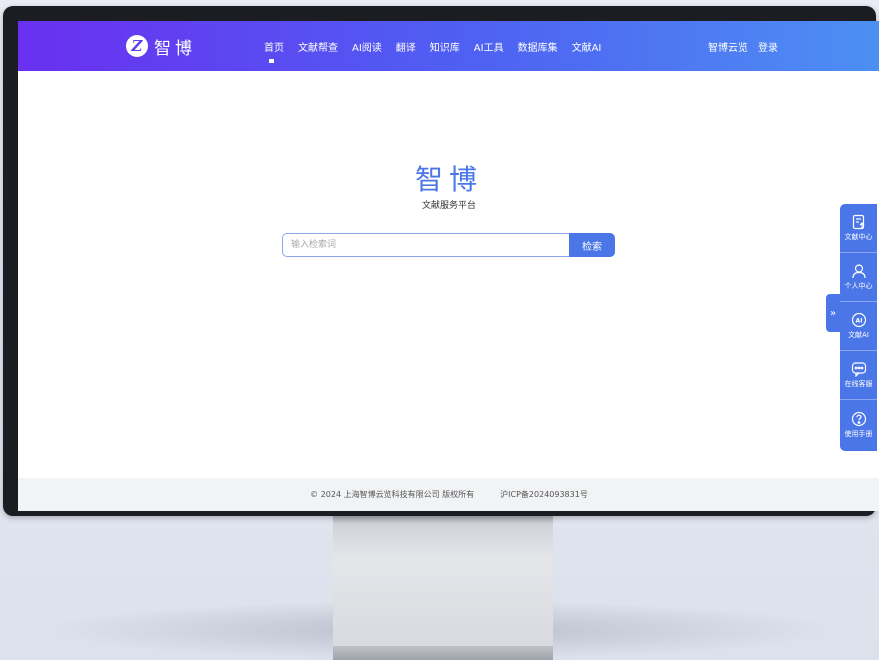 The height and width of the screenshot is (660, 879). Describe the element at coordinates (274, 51) in the screenshot. I see `nav-home: 首页` at that location.